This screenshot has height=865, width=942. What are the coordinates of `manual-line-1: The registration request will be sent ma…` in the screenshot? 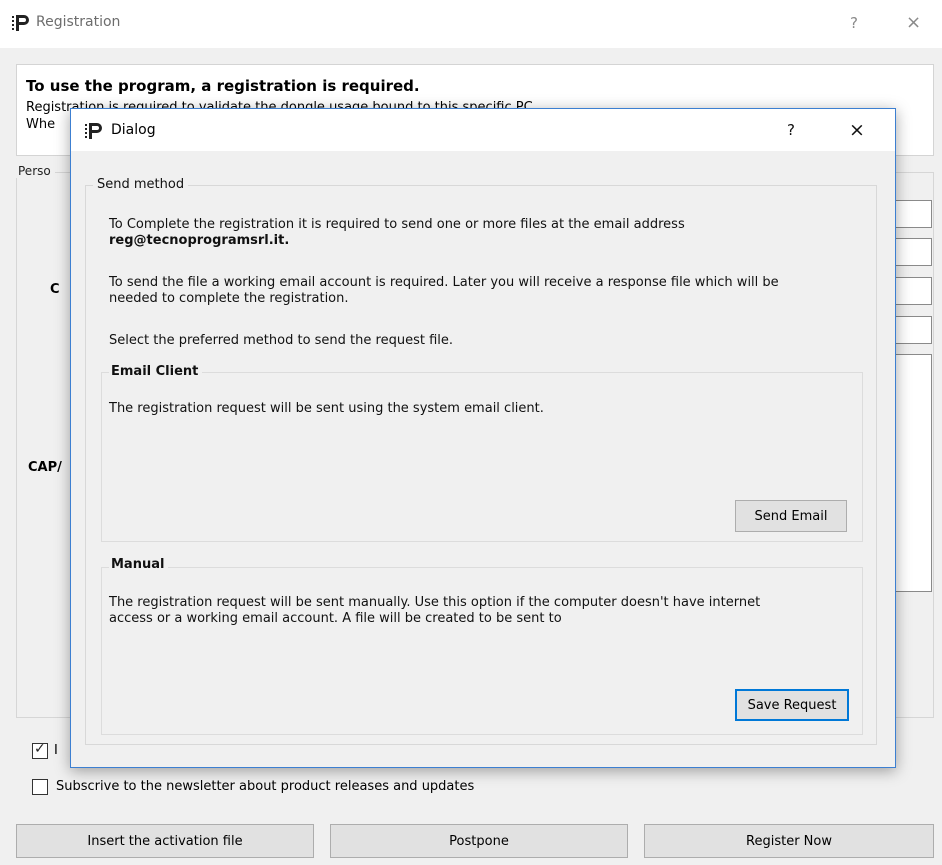 It's located at (435, 602).